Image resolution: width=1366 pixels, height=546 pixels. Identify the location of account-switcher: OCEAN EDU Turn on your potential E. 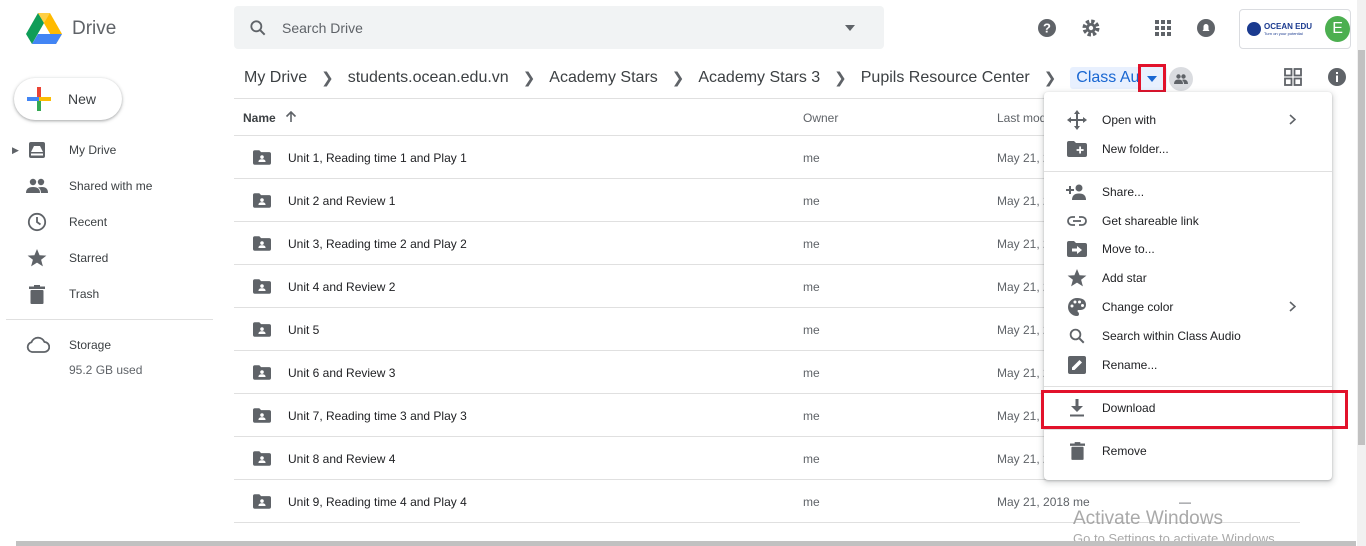
(1295, 29).